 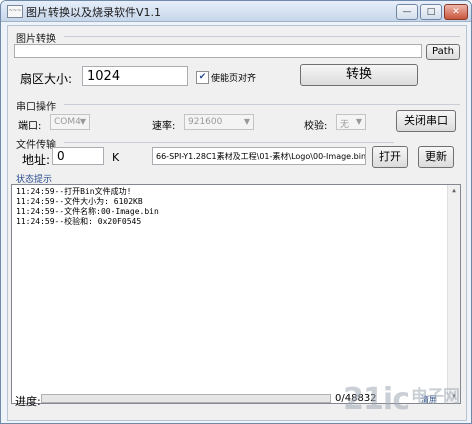 I want to click on watermark-text: 21ic, so click(x=376, y=399).